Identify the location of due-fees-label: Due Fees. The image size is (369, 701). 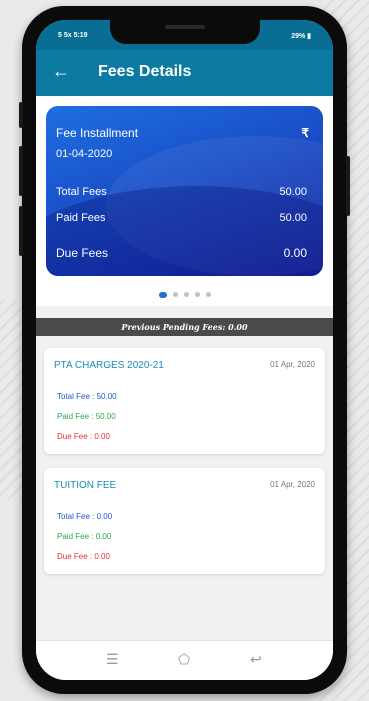
(82, 253).